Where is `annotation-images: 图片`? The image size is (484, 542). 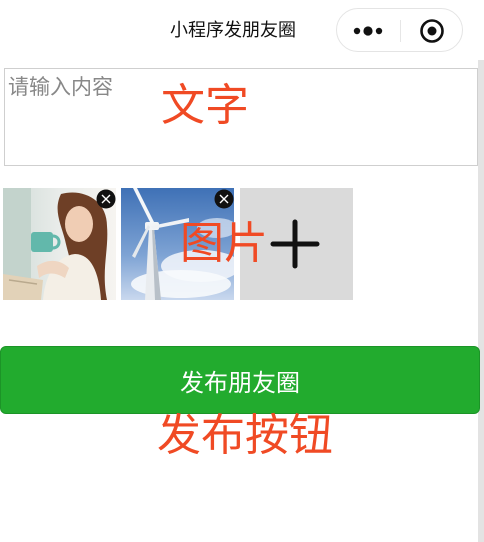
annotation-images: 图片 is located at coordinates (224, 243).